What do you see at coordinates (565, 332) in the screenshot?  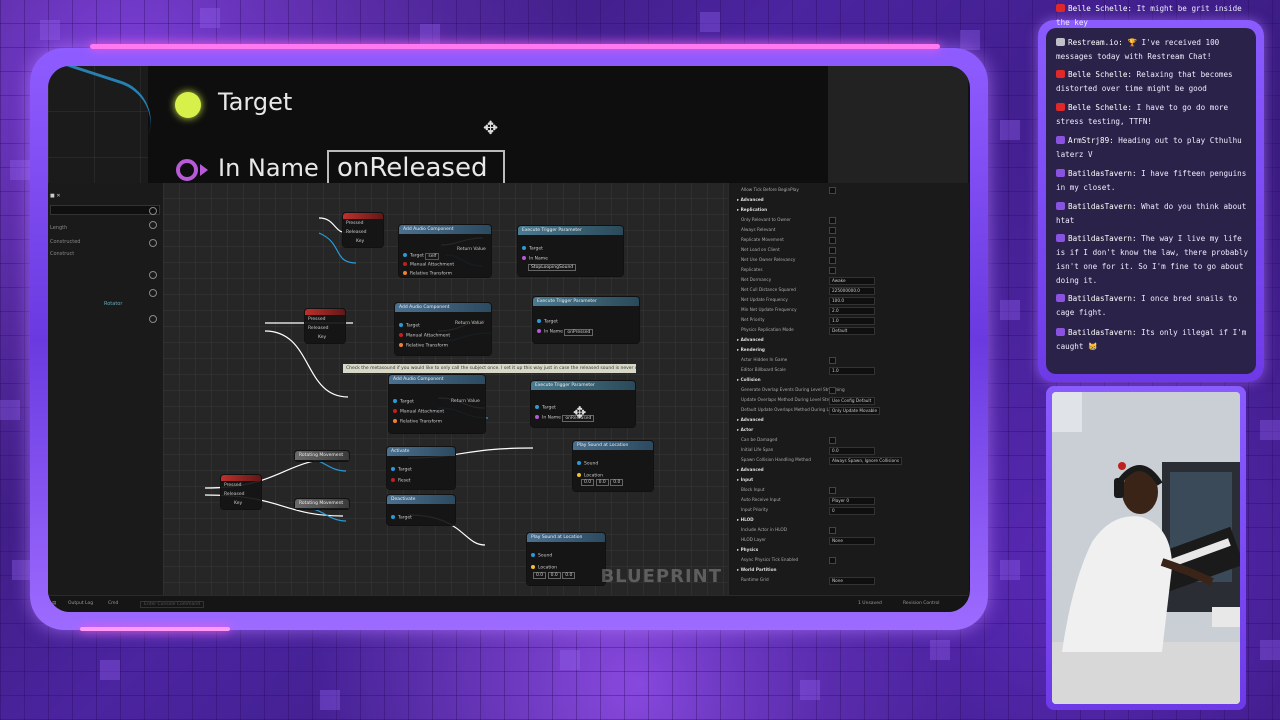 I see `inname-pin: In Name onPressed` at bounding box center [565, 332].